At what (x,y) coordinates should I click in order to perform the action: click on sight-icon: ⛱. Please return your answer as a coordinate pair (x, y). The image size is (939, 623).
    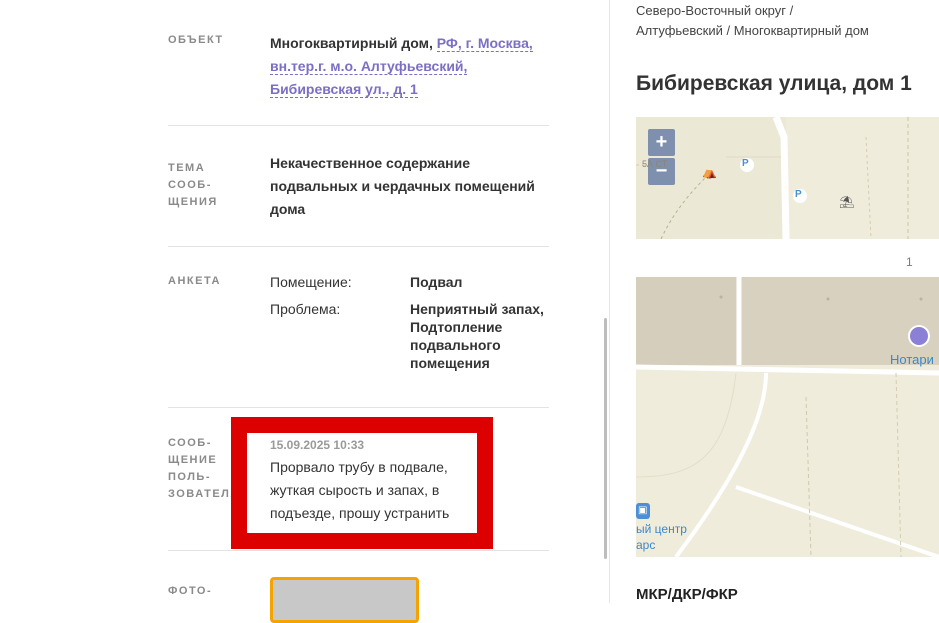
    Looking at the image, I should click on (847, 202).